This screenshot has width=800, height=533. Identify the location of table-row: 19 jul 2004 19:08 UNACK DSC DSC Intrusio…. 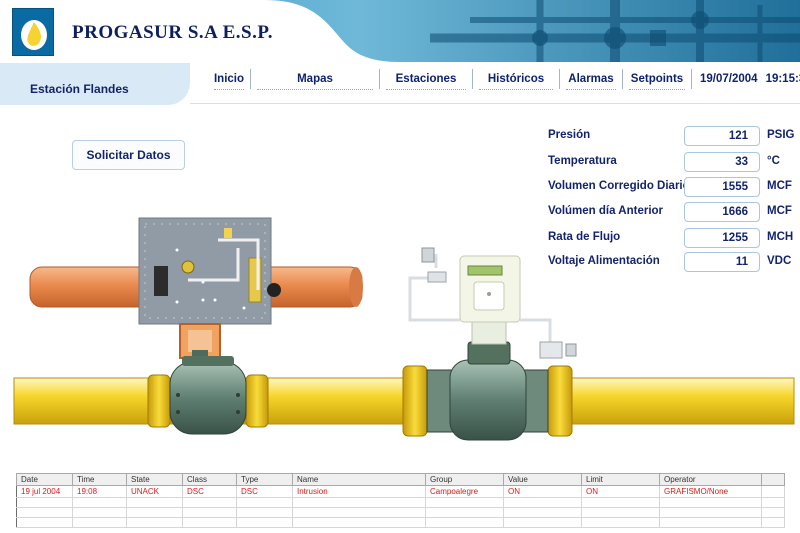
(400, 491).